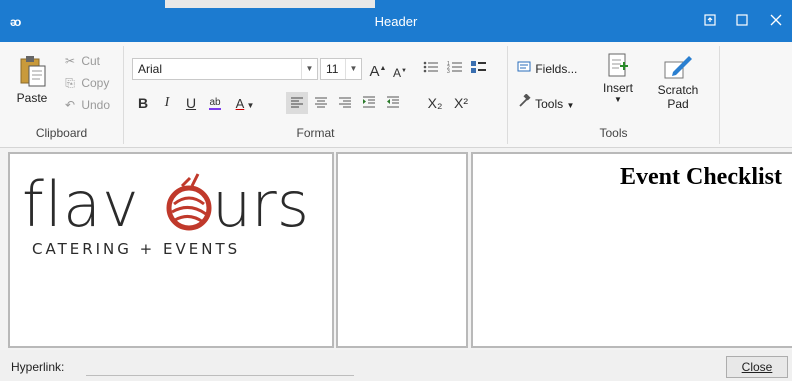 The image size is (792, 381). What do you see at coordinates (332, 69) in the screenshot?
I see `font-size-value: 11` at bounding box center [332, 69].